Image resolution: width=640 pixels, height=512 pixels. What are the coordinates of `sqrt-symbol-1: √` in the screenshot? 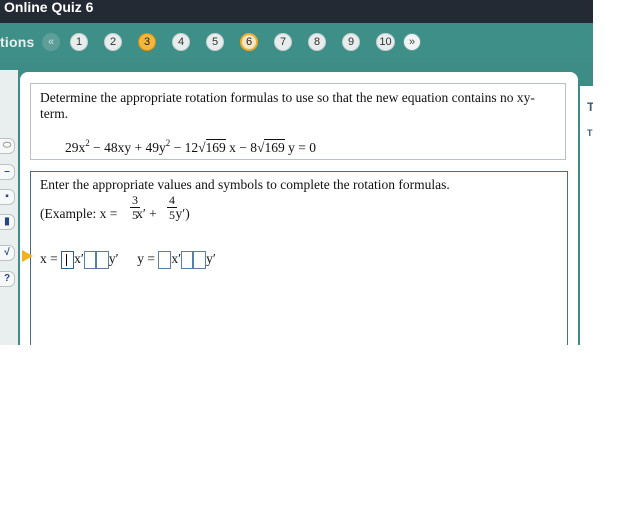 It's located at (202, 147).